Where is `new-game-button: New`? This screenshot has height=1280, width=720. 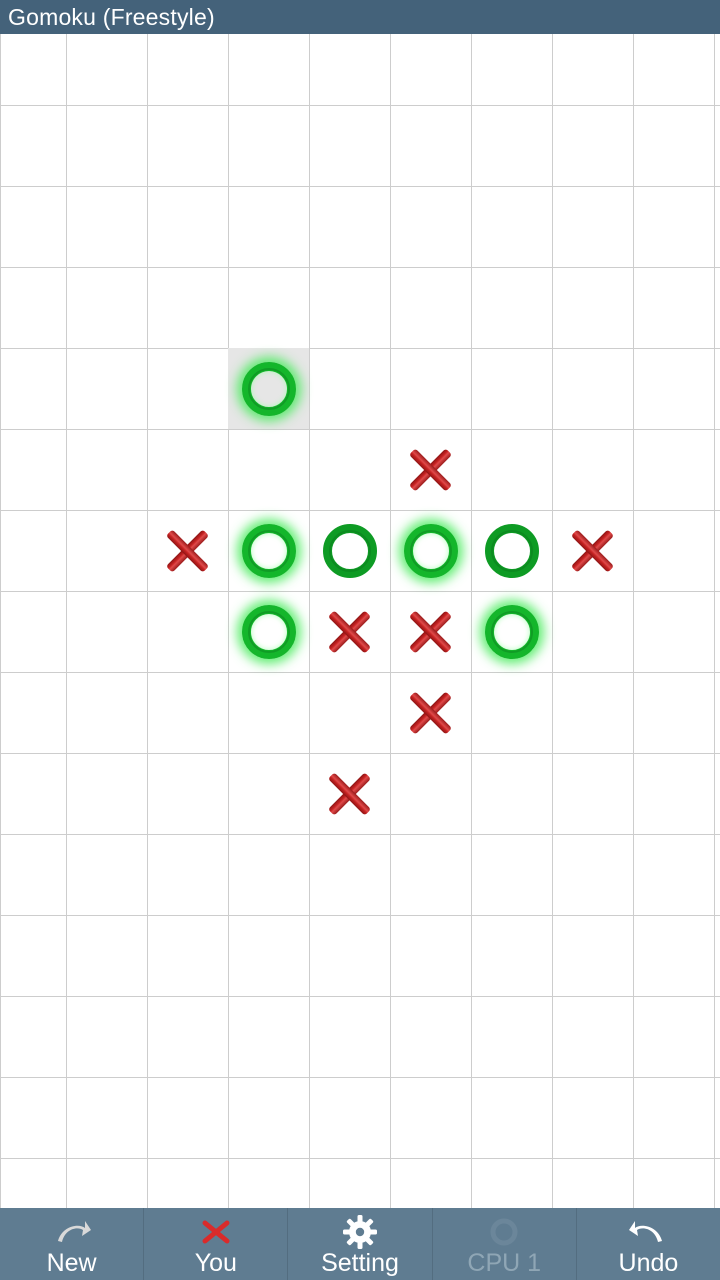
new-game-button: New is located at coordinates (72, 1244).